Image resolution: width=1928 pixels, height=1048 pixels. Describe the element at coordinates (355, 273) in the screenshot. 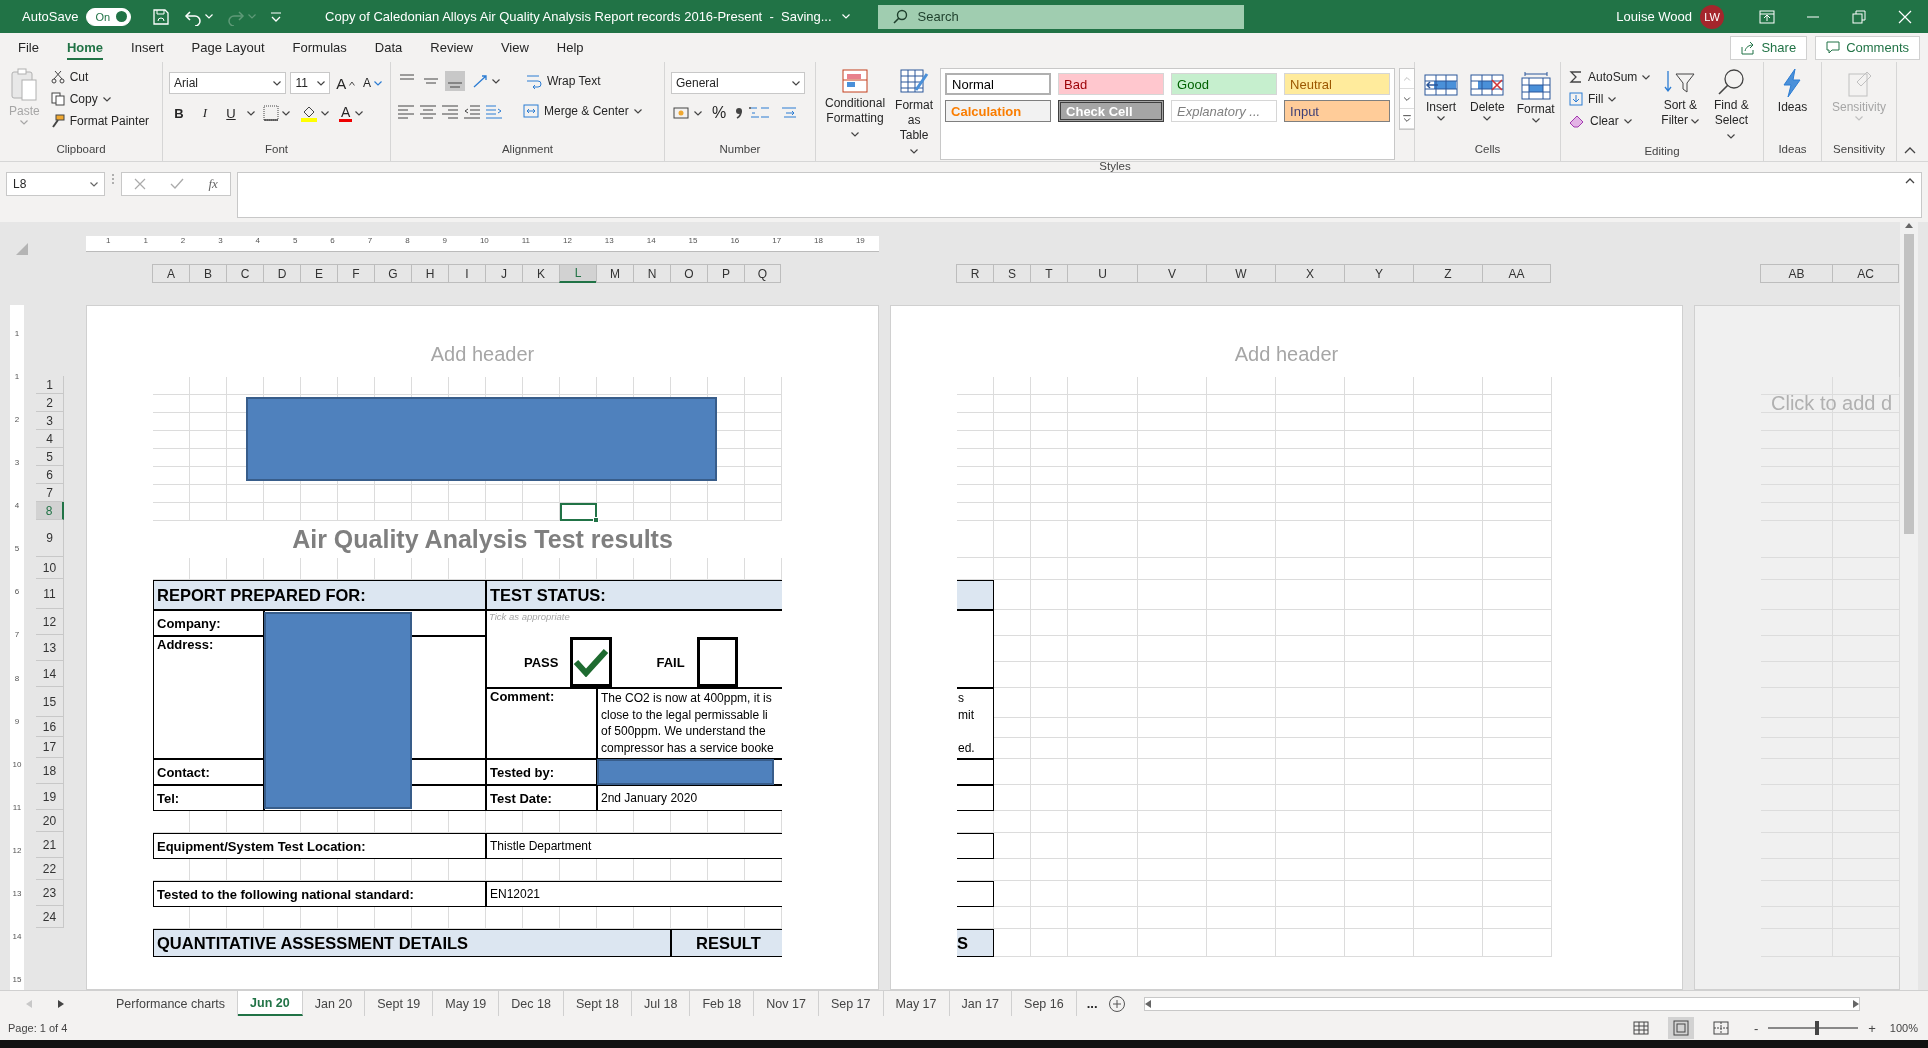

I see `column-header: F` at that location.